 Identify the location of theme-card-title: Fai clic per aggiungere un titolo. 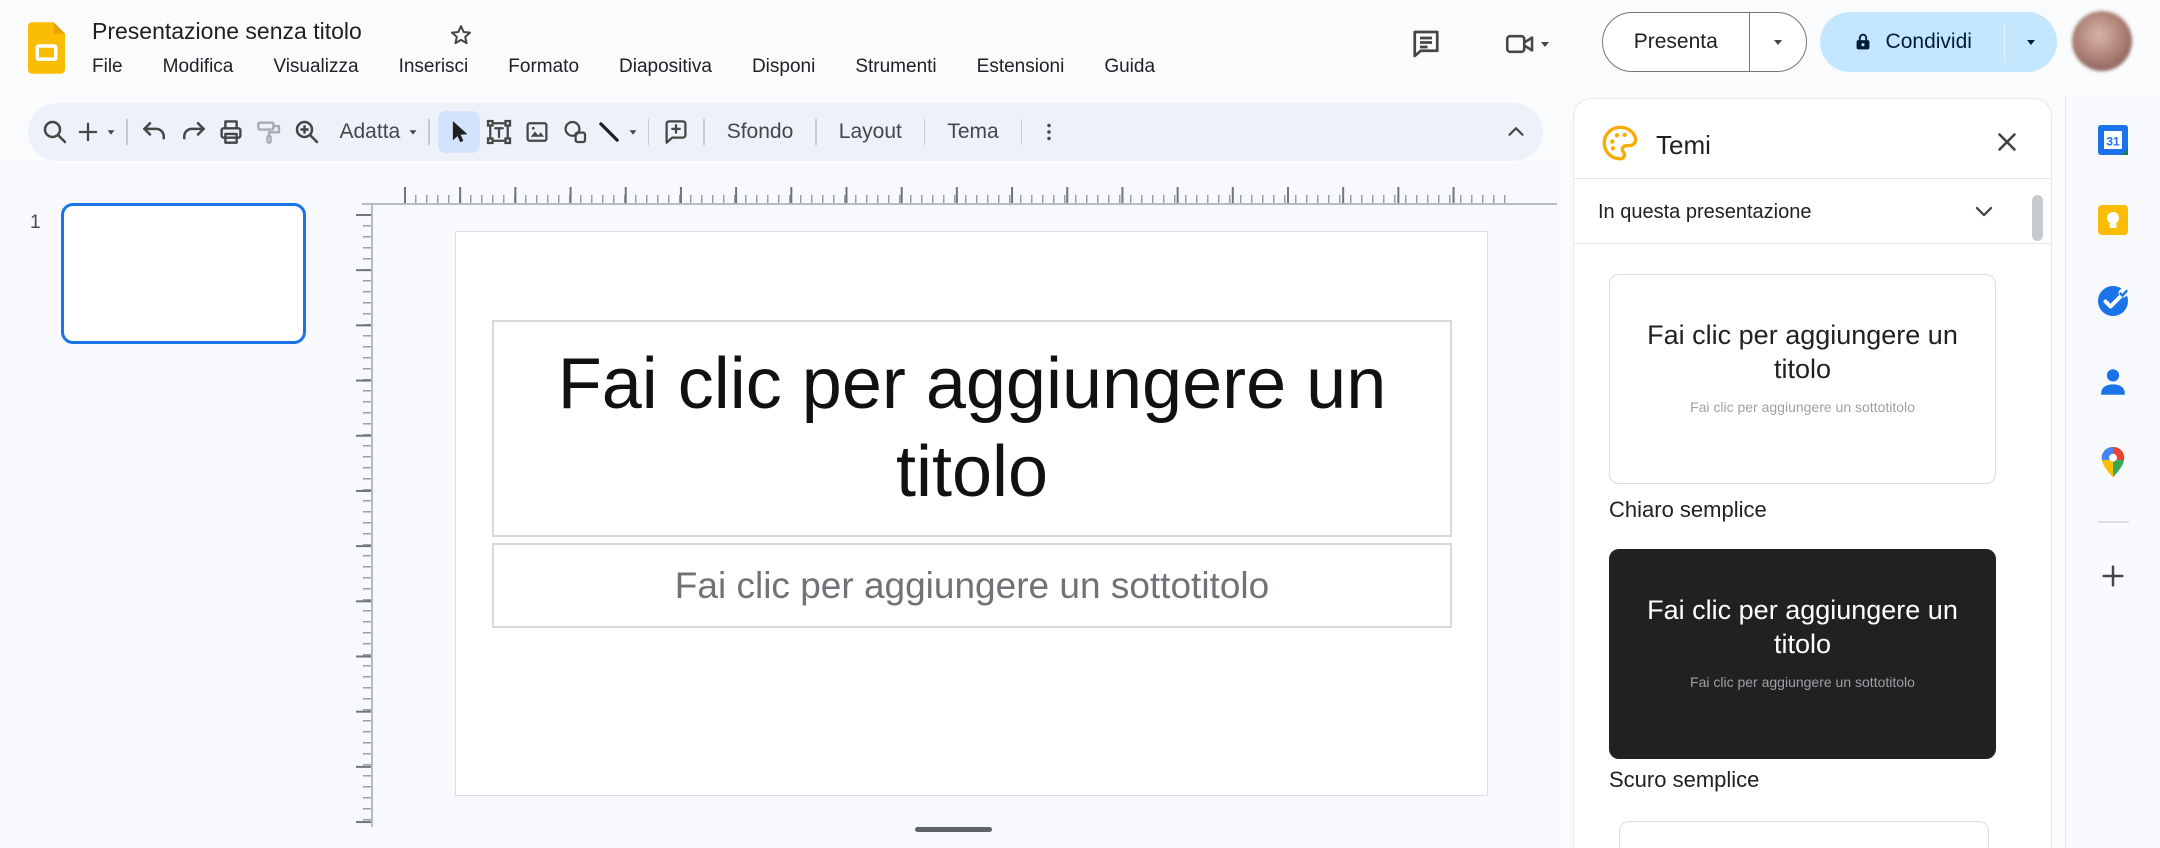
(1802, 627).